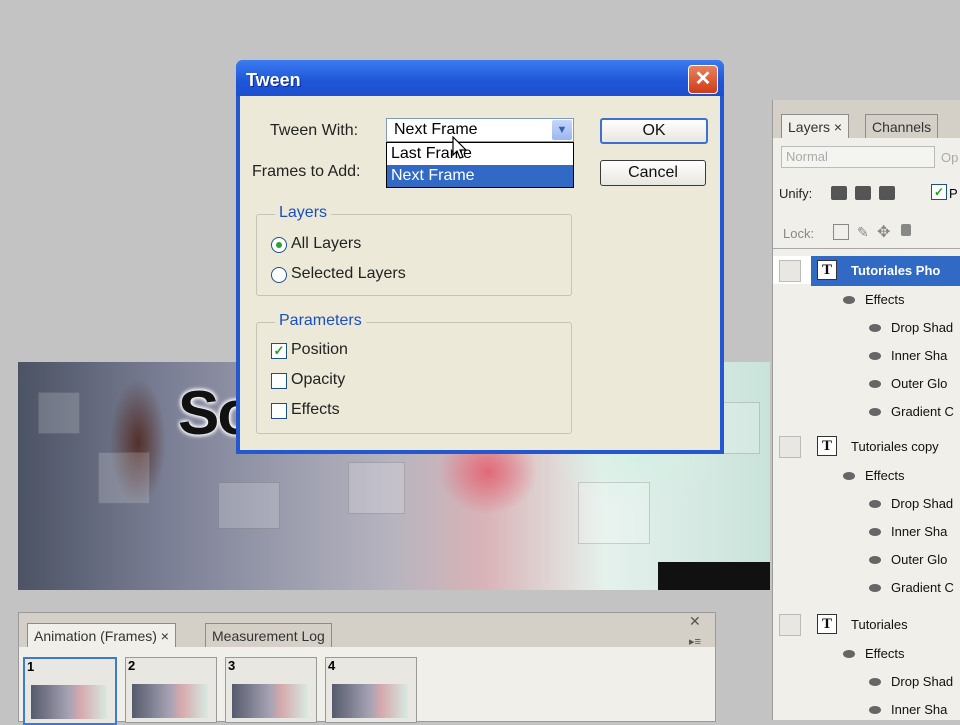 The width and height of the screenshot is (960, 725). I want to click on layer-name: Tutoriales Pho, so click(895, 270).